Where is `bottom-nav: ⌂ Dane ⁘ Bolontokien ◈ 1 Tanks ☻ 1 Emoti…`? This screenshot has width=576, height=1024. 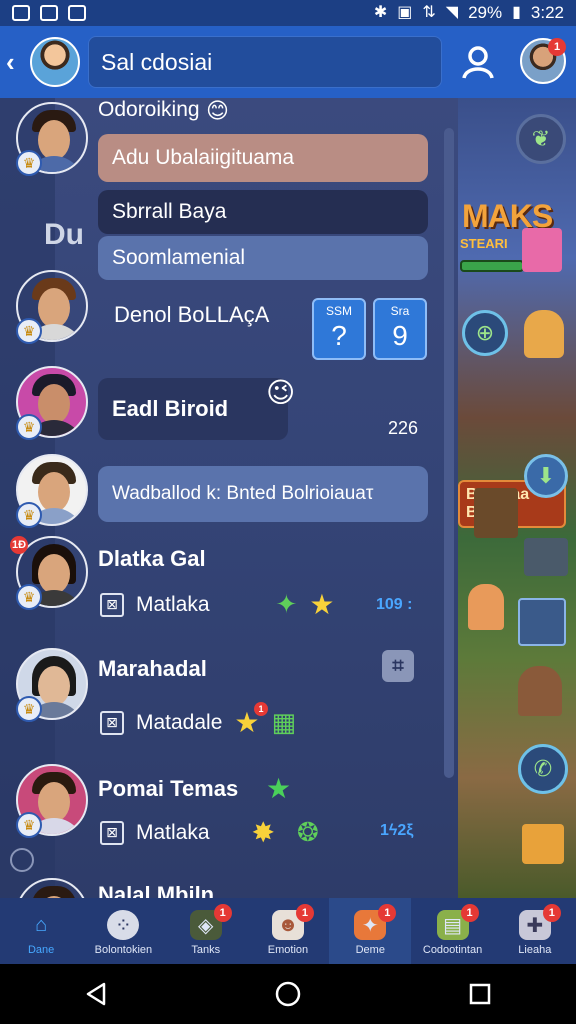 bottom-nav: ⌂ Dane ⁘ Bolontokien ◈ 1 Tanks ☻ 1 Emoti… is located at coordinates (288, 931).